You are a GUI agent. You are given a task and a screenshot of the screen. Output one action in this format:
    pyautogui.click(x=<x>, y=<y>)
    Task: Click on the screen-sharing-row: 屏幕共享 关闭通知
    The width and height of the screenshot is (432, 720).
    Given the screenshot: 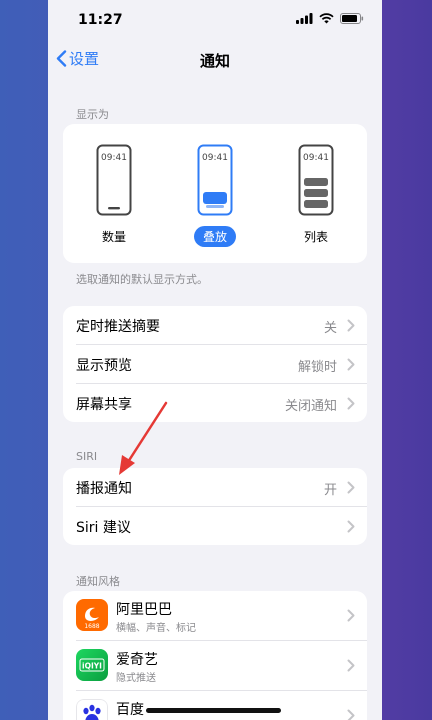 What is the action you would take?
    pyautogui.click(x=221, y=403)
    